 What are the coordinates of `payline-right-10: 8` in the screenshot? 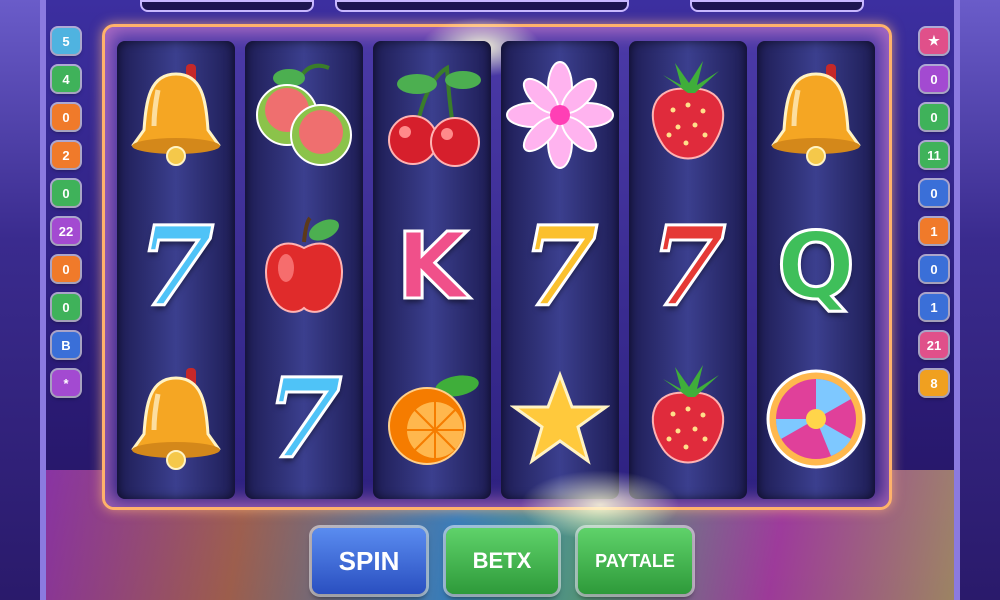 It's located at (934, 383).